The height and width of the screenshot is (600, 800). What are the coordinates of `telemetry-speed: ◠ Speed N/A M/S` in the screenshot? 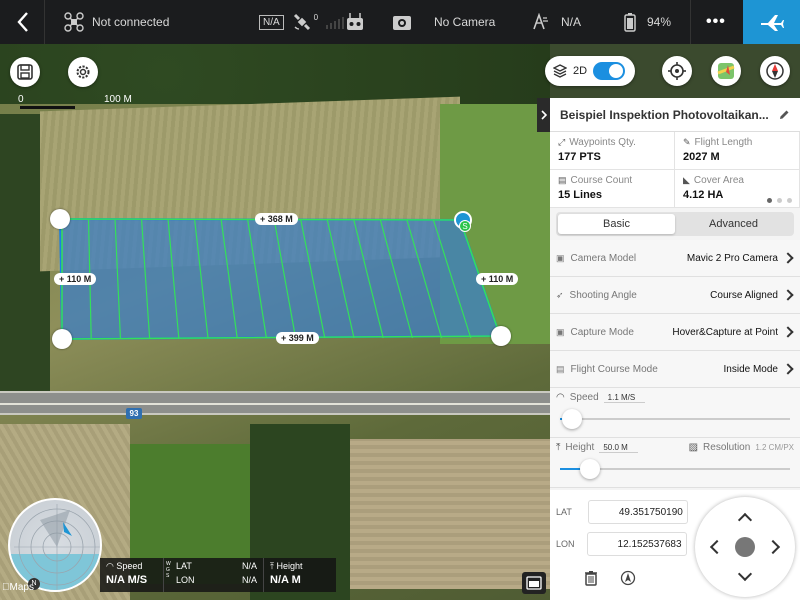 It's located at (132, 575).